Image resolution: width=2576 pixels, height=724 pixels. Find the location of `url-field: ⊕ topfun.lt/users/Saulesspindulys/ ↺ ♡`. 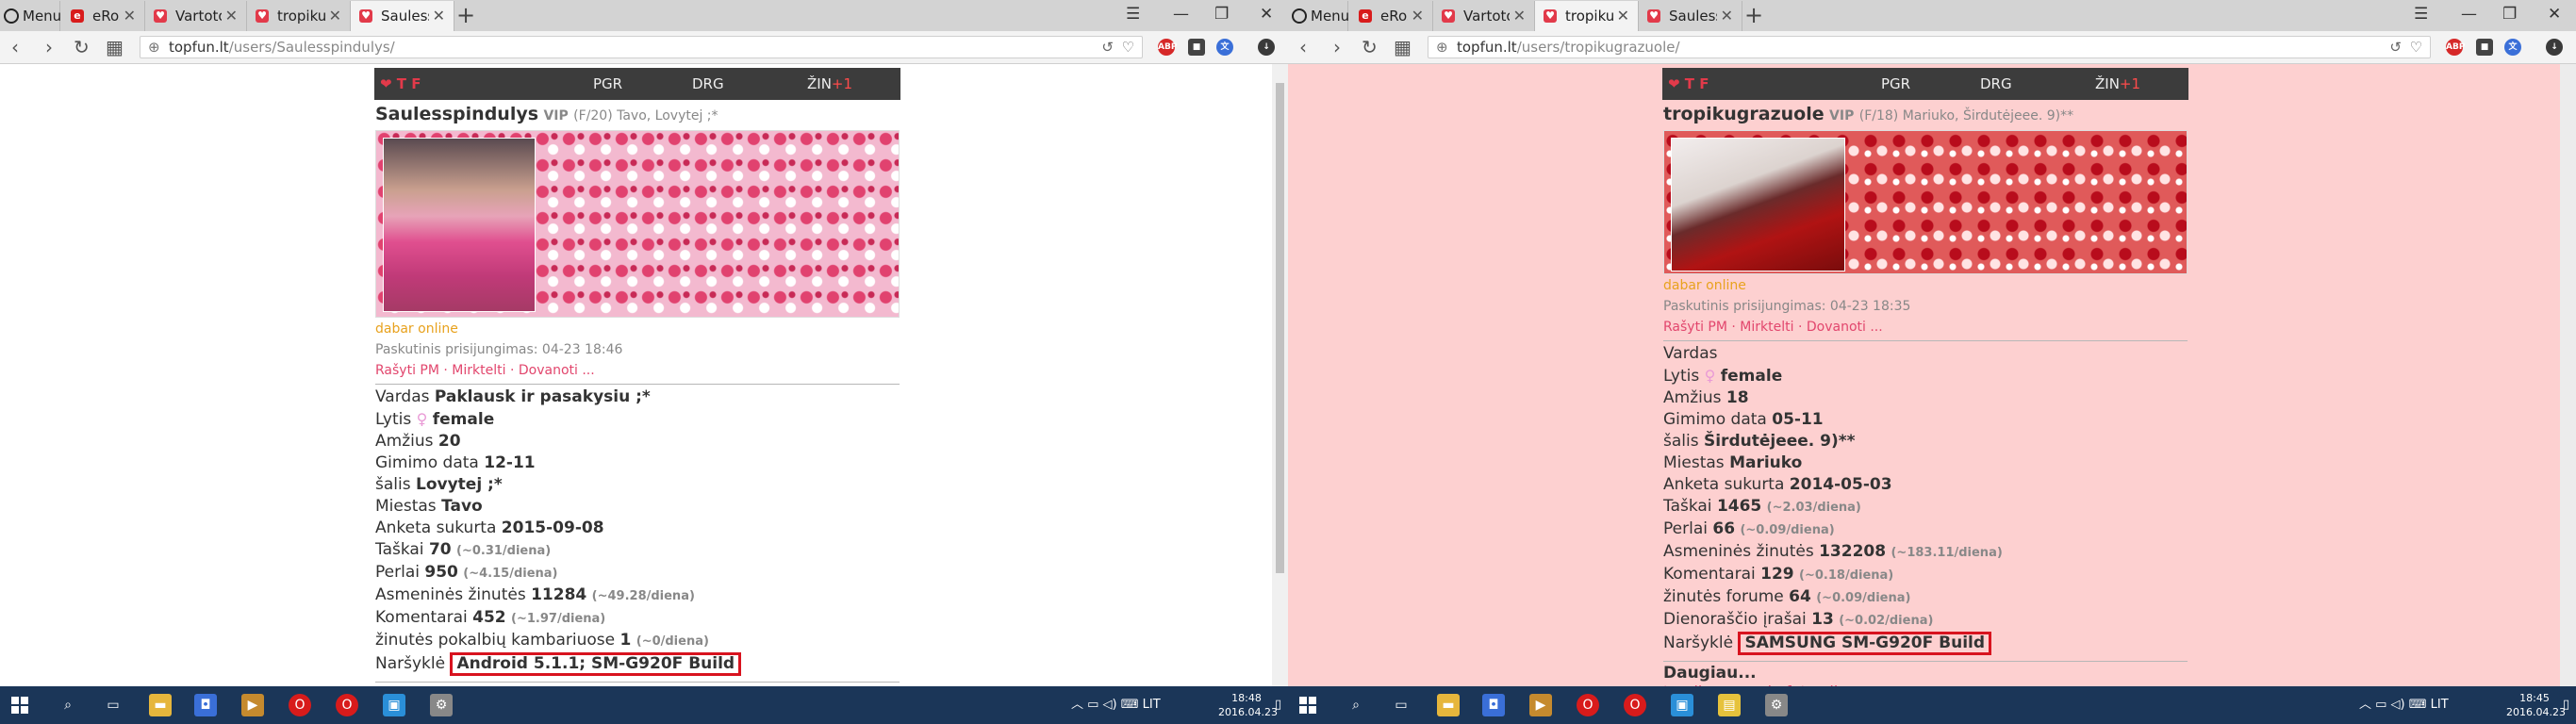

url-field: ⊕ topfun.lt/users/Saulesspindulys/ ↺ ♡ is located at coordinates (641, 47).